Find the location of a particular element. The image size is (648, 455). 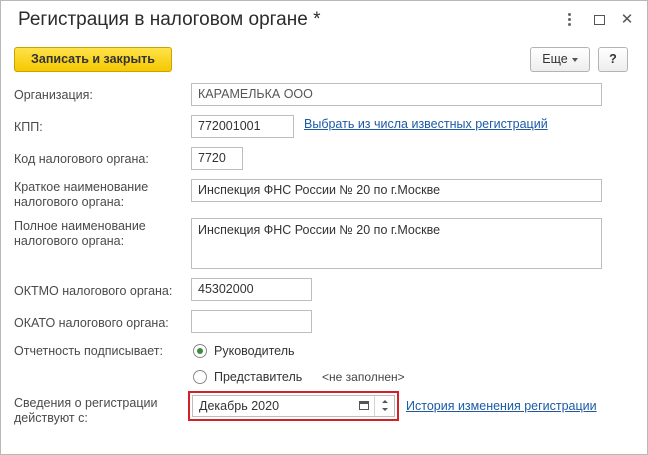

dialog-title: Регистрация в налоговом органе * is located at coordinates (169, 19).